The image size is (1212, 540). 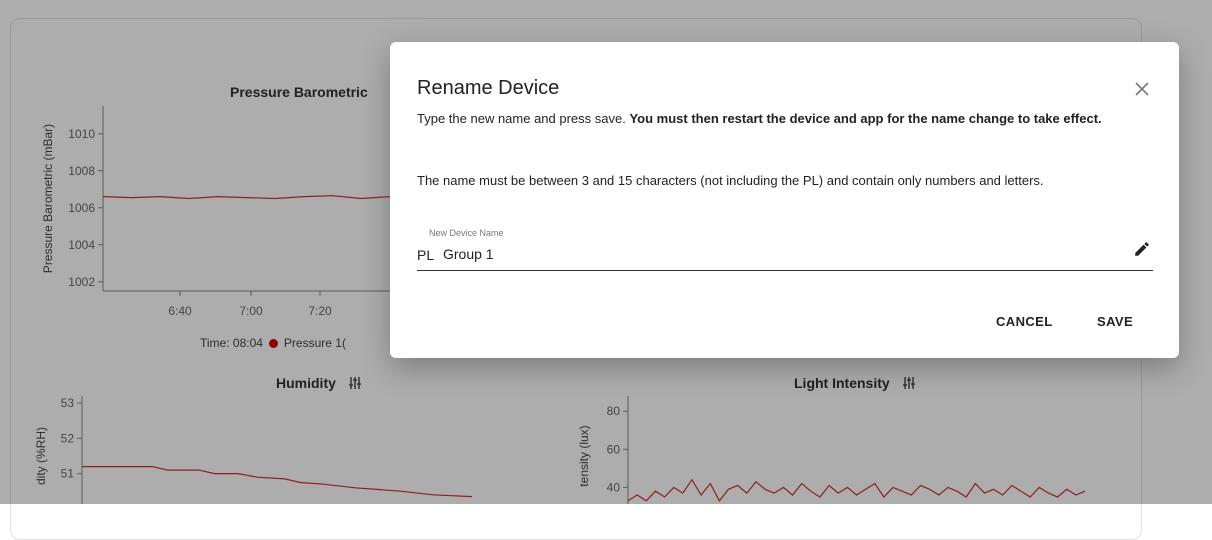 What do you see at coordinates (1142, 89) in the screenshot?
I see `close-icon` at bounding box center [1142, 89].